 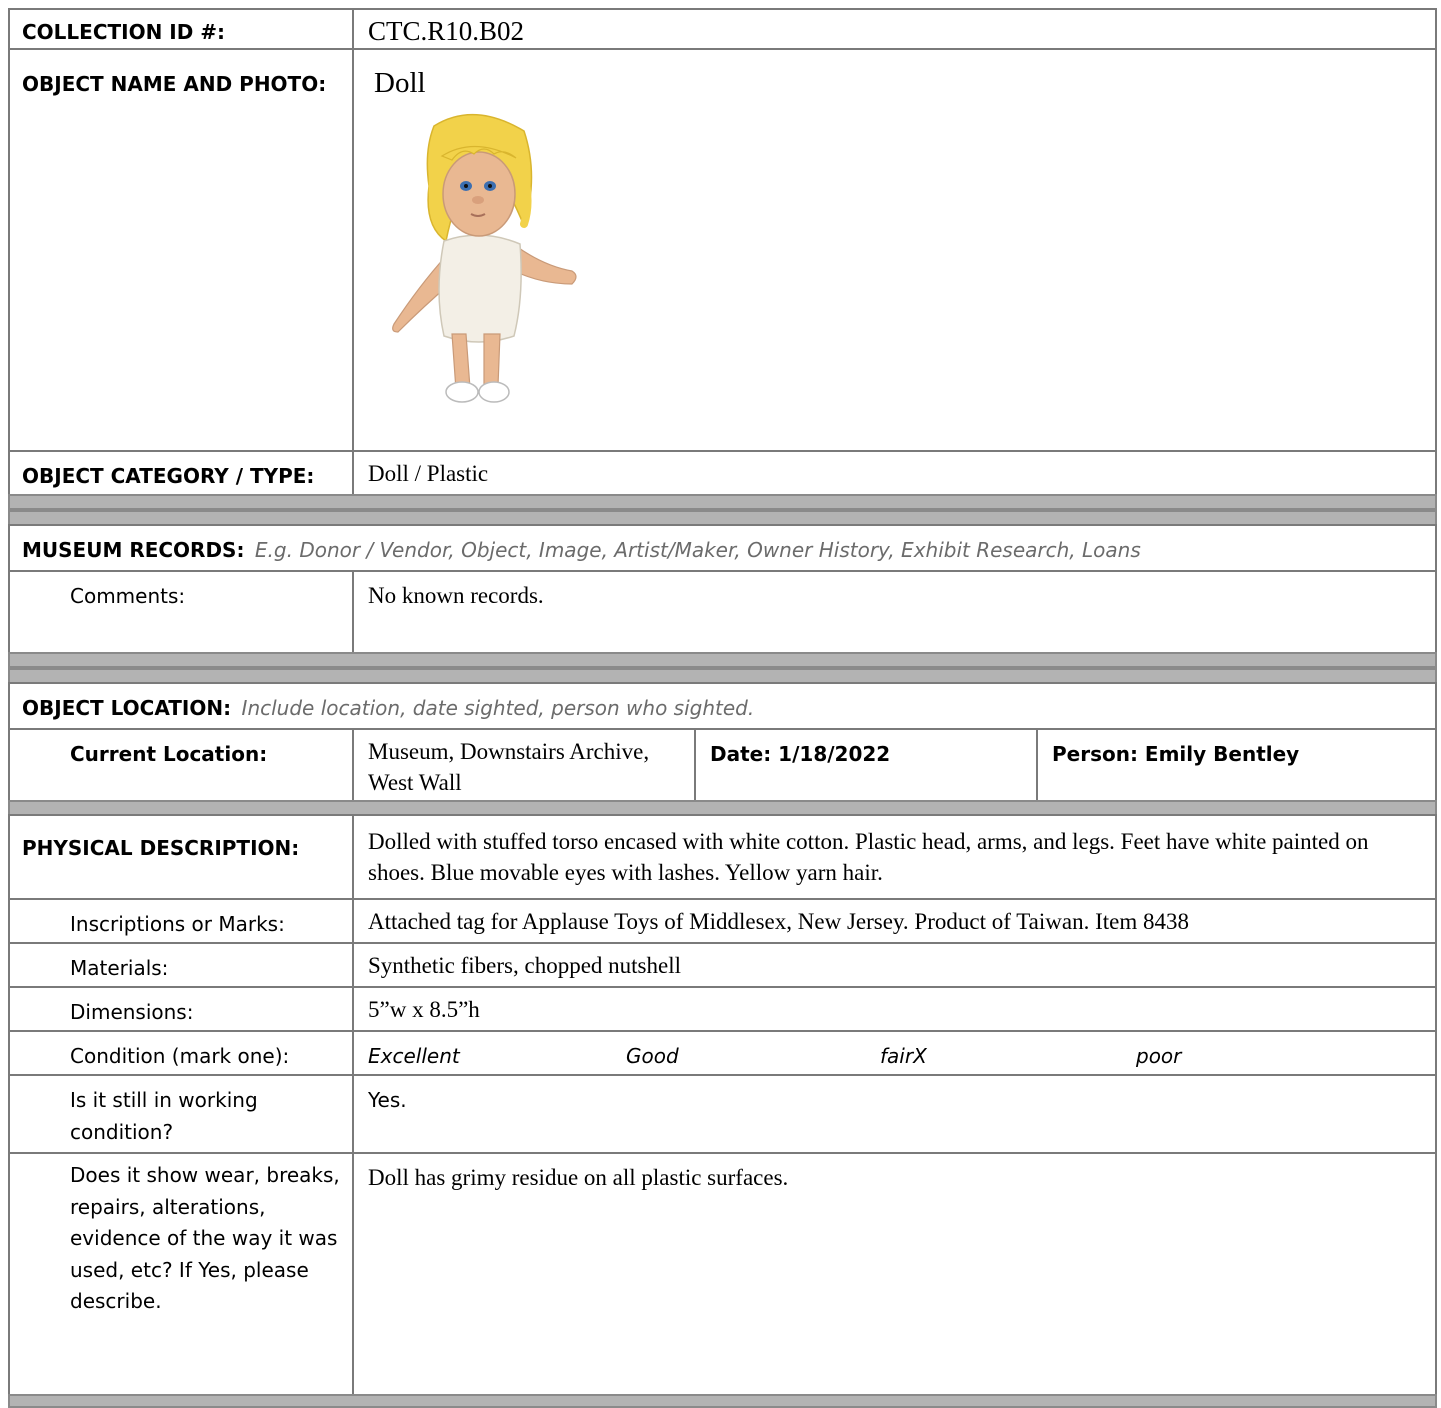 What do you see at coordinates (722, 473) in the screenshot?
I see `category-row: OBJECT CATEGORY / TYPE: Doll / Plastic` at bounding box center [722, 473].